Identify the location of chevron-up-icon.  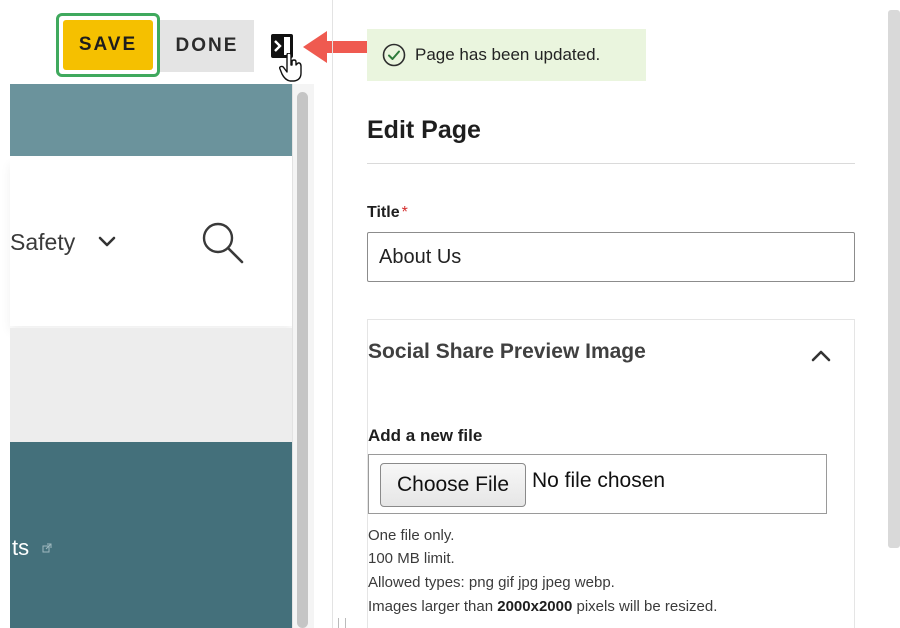
(821, 355).